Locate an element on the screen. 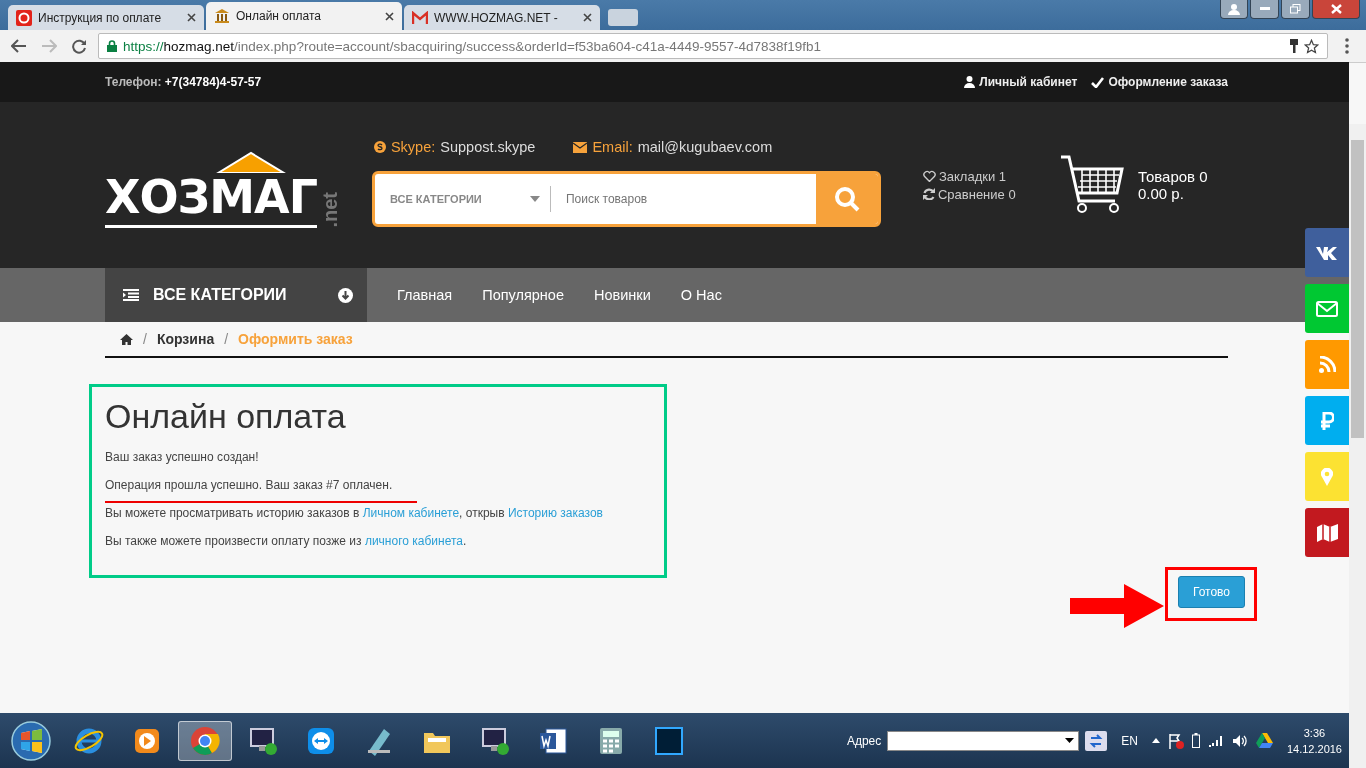  taskbar-clock: 3:36 14.12.2016 is located at coordinates (1314, 740).